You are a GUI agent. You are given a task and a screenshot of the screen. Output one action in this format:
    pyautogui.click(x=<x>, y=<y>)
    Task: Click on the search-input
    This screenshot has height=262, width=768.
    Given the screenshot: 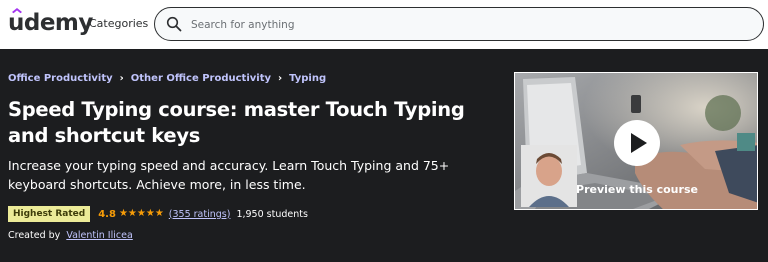 What is the action you would take?
    pyautogui.click(x=451, y=24)
    